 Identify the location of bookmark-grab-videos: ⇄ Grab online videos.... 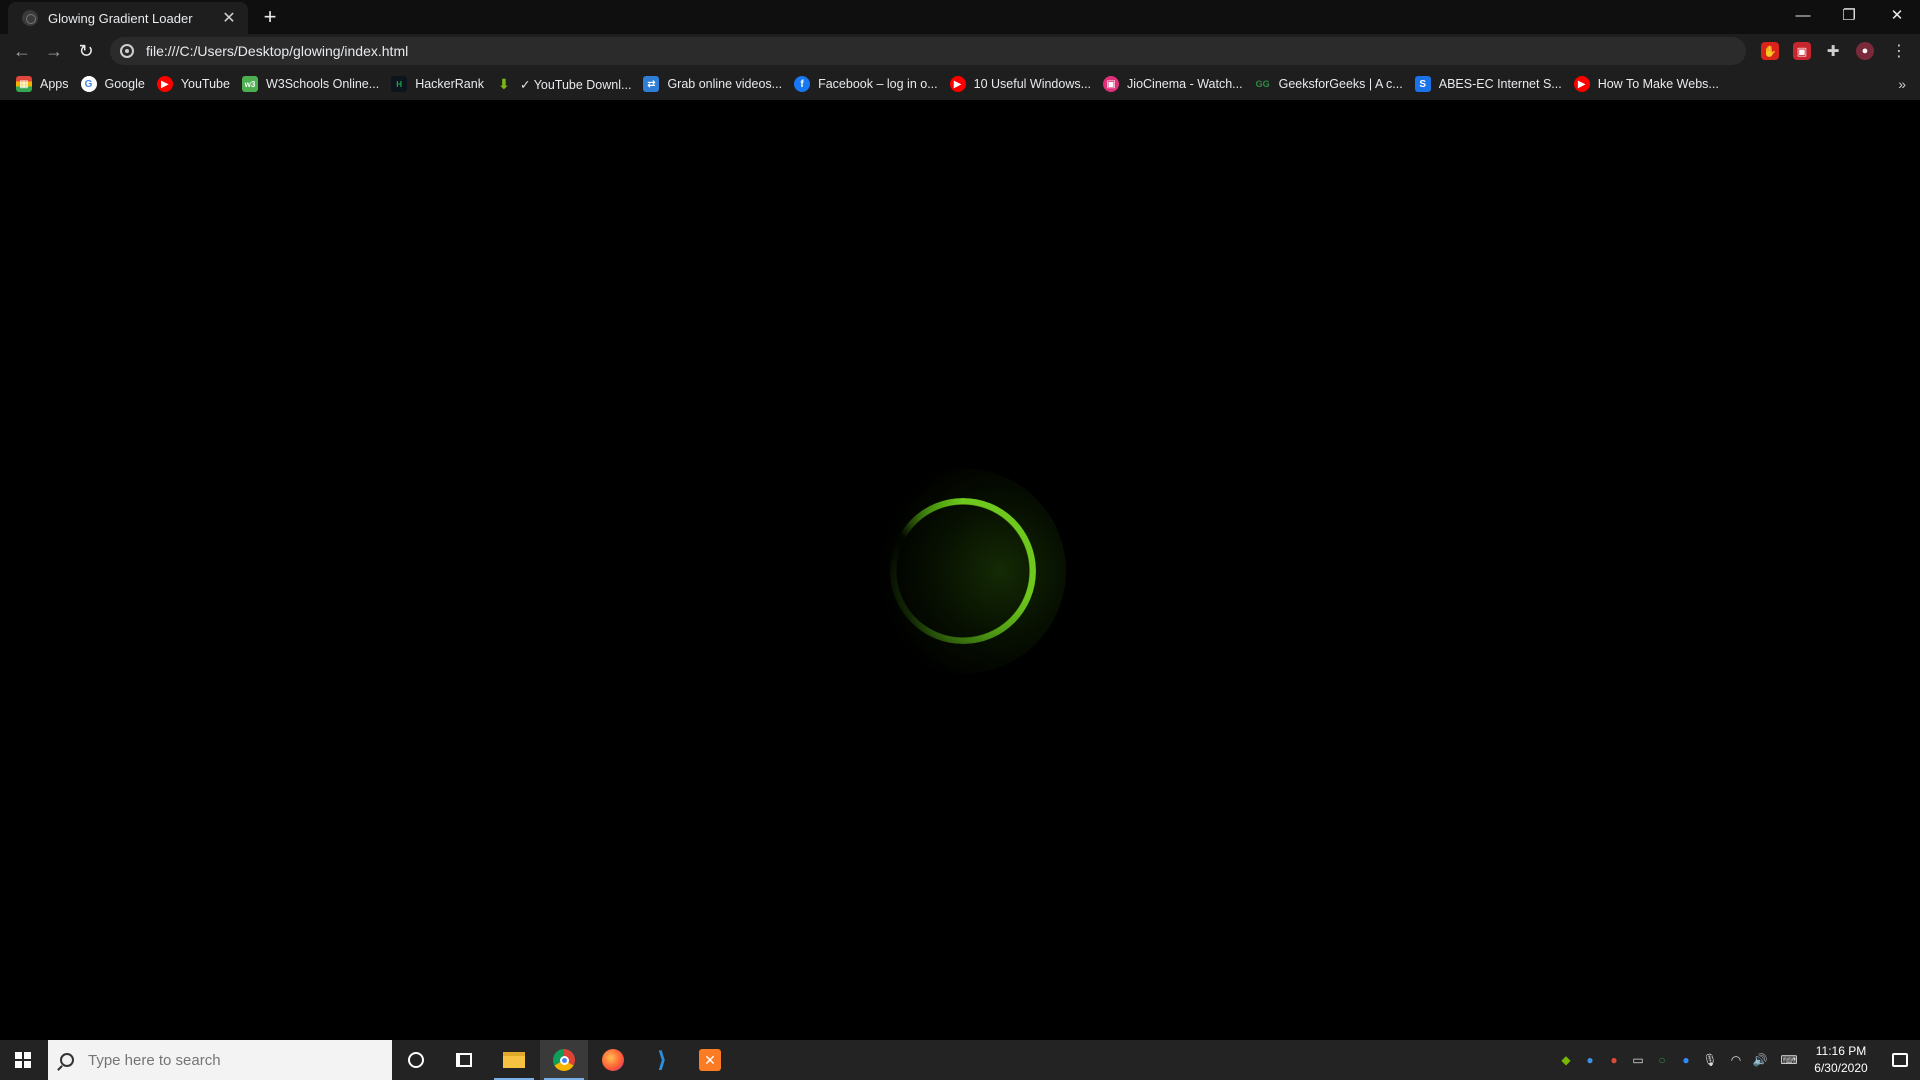
(714, 84).